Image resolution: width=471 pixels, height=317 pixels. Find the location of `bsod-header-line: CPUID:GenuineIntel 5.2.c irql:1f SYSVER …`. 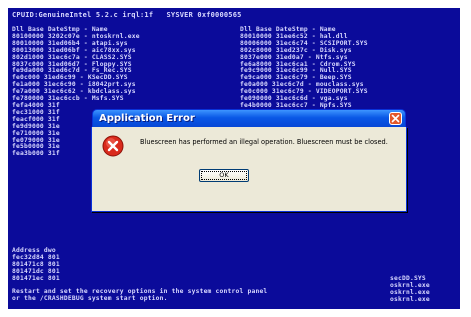

bsod-header-line: CPUID:GenuineIntel 5.2.c irql:1f SYSVER … is located at coordinates (127, 15).